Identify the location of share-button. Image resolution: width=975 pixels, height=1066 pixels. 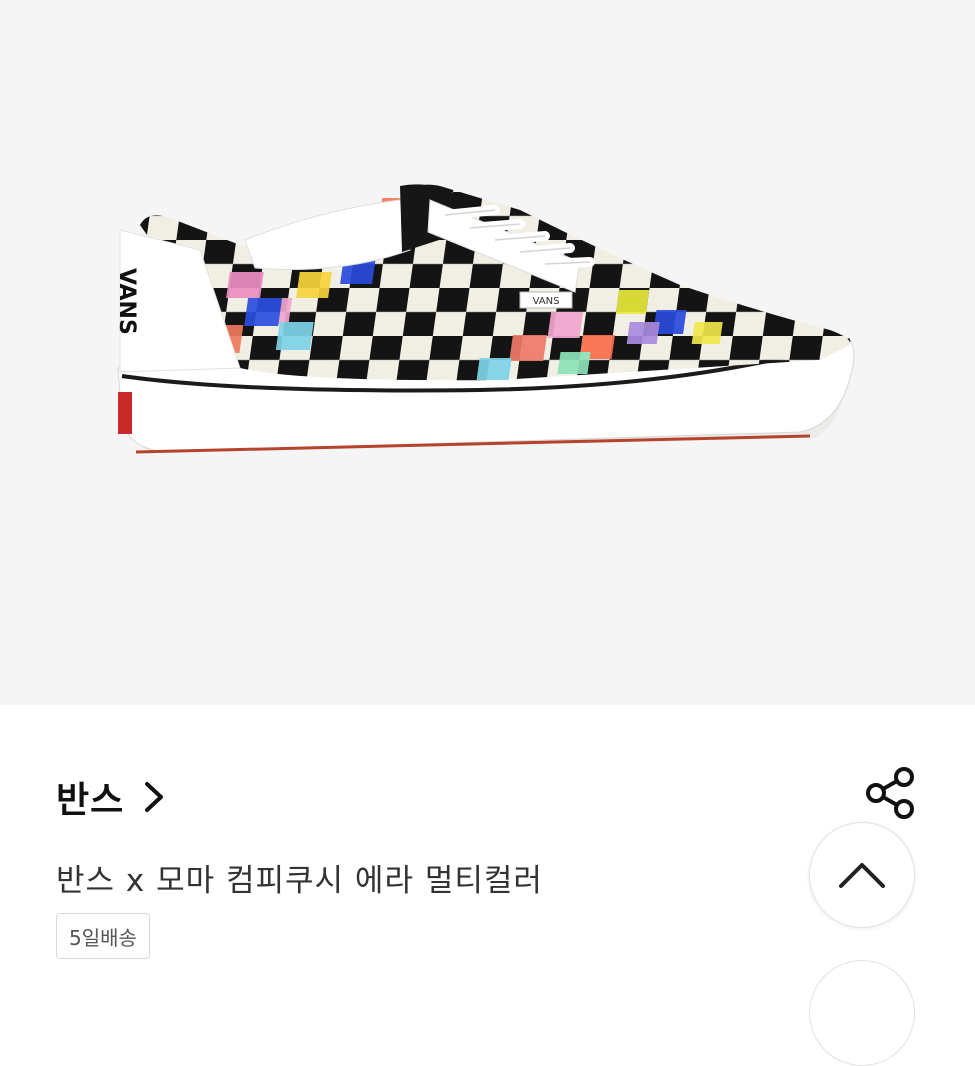
(890, 793).